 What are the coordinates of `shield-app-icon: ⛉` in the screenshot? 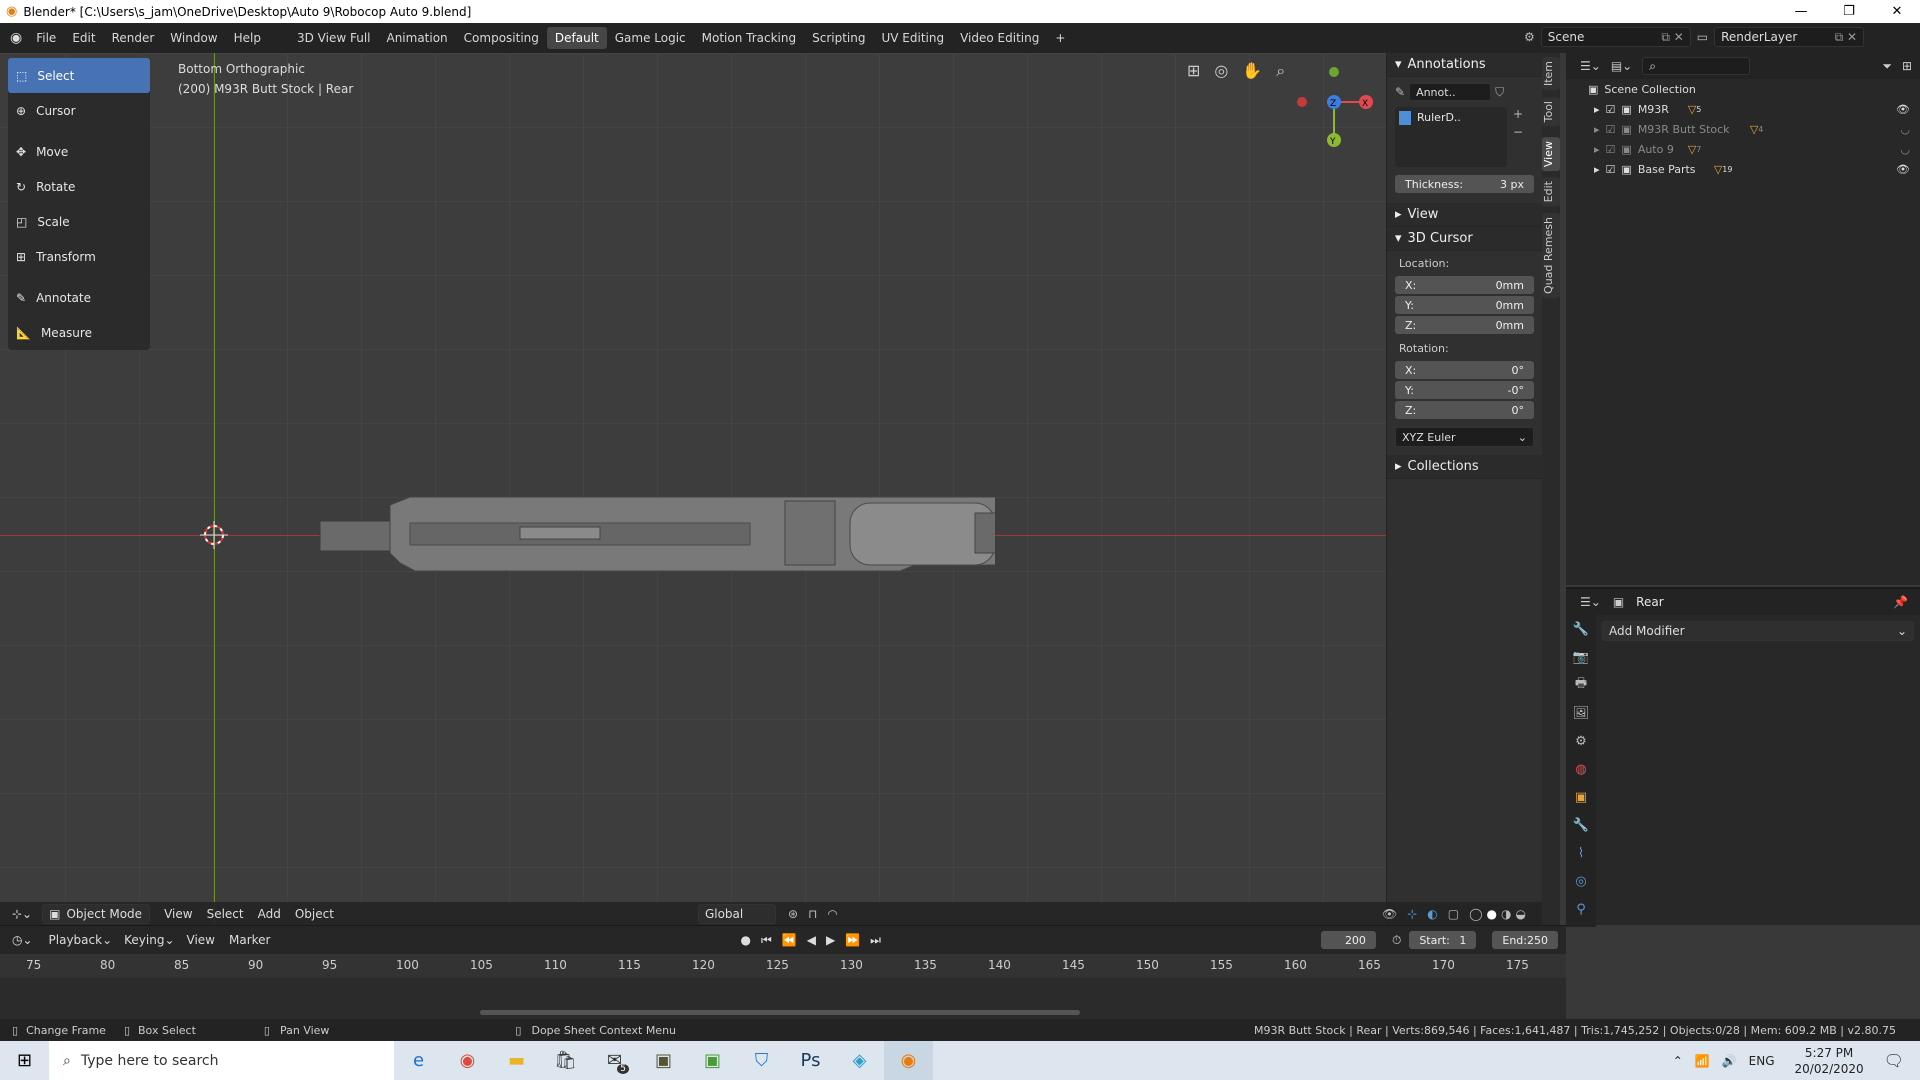 It's located at (761, 1060).